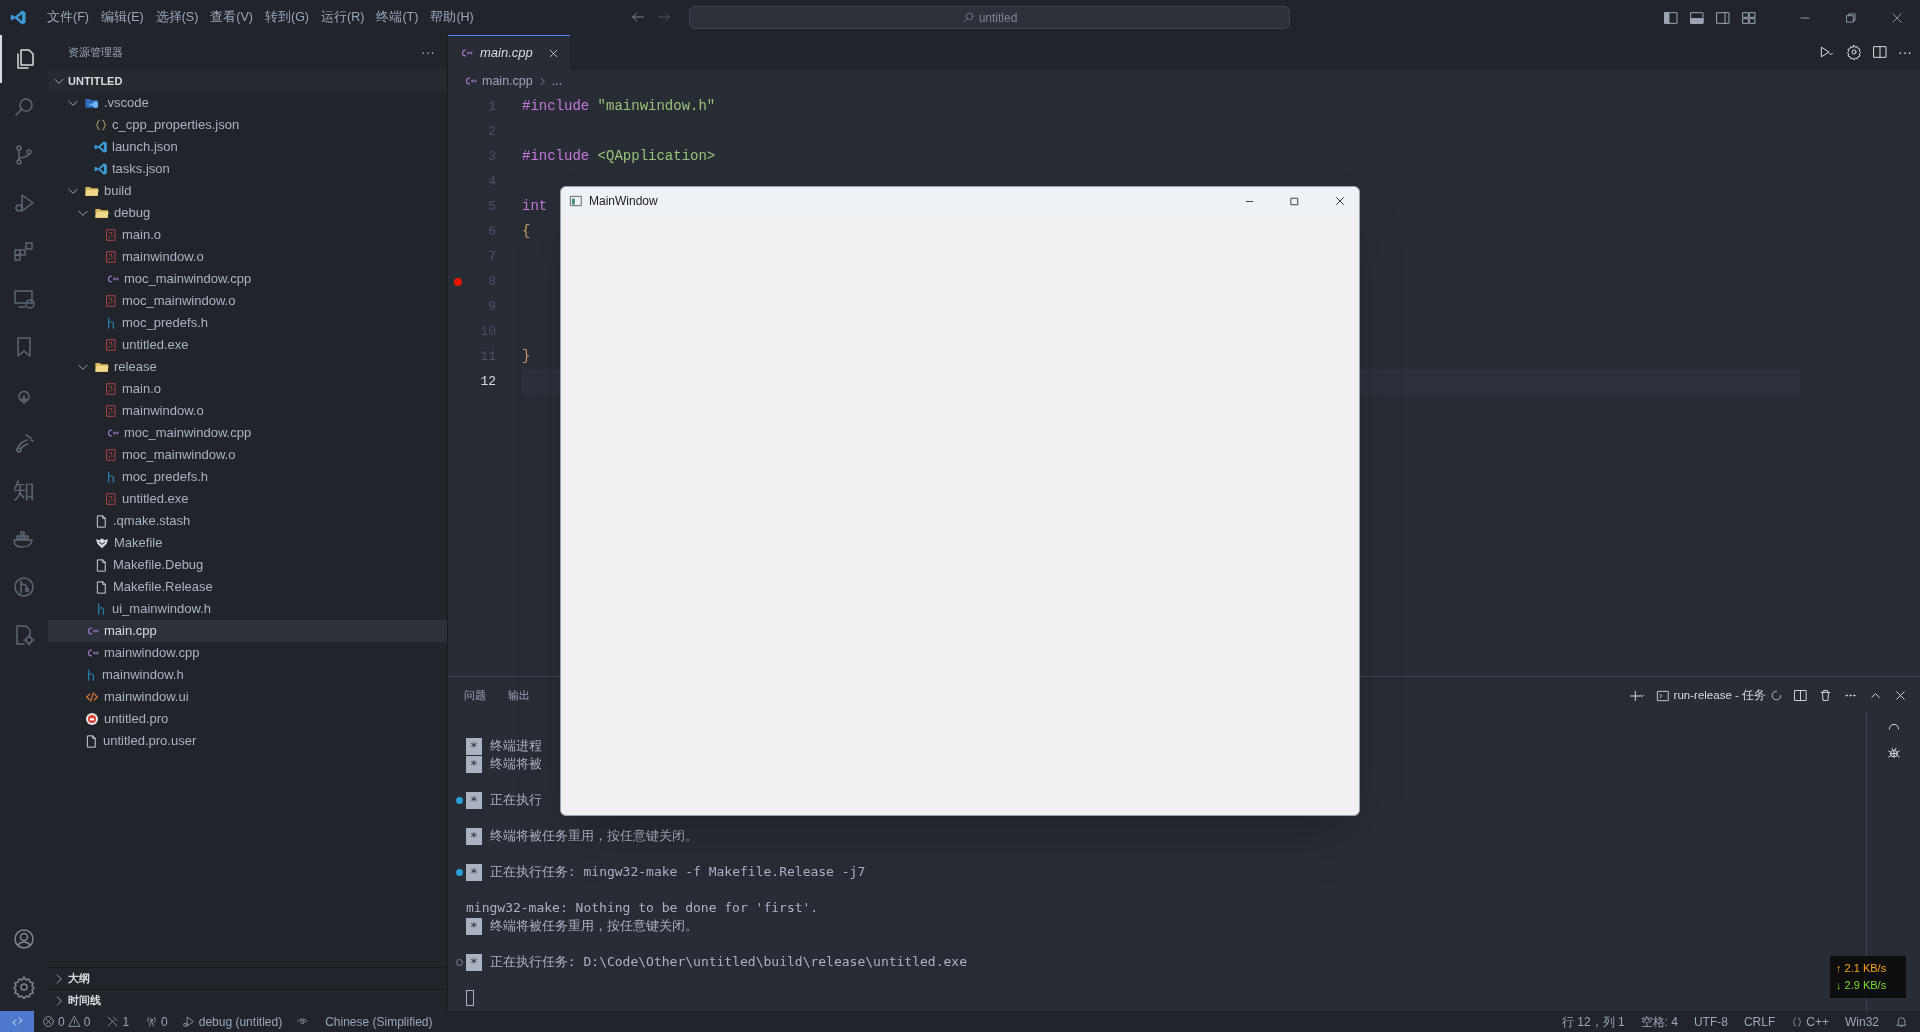 This screenshot has height=1032, width=1920. What do you see at coordinates (247, 565) in the screenshot?
I see `tree-item: Makefile.Debug` at bounding box center [247, 565].